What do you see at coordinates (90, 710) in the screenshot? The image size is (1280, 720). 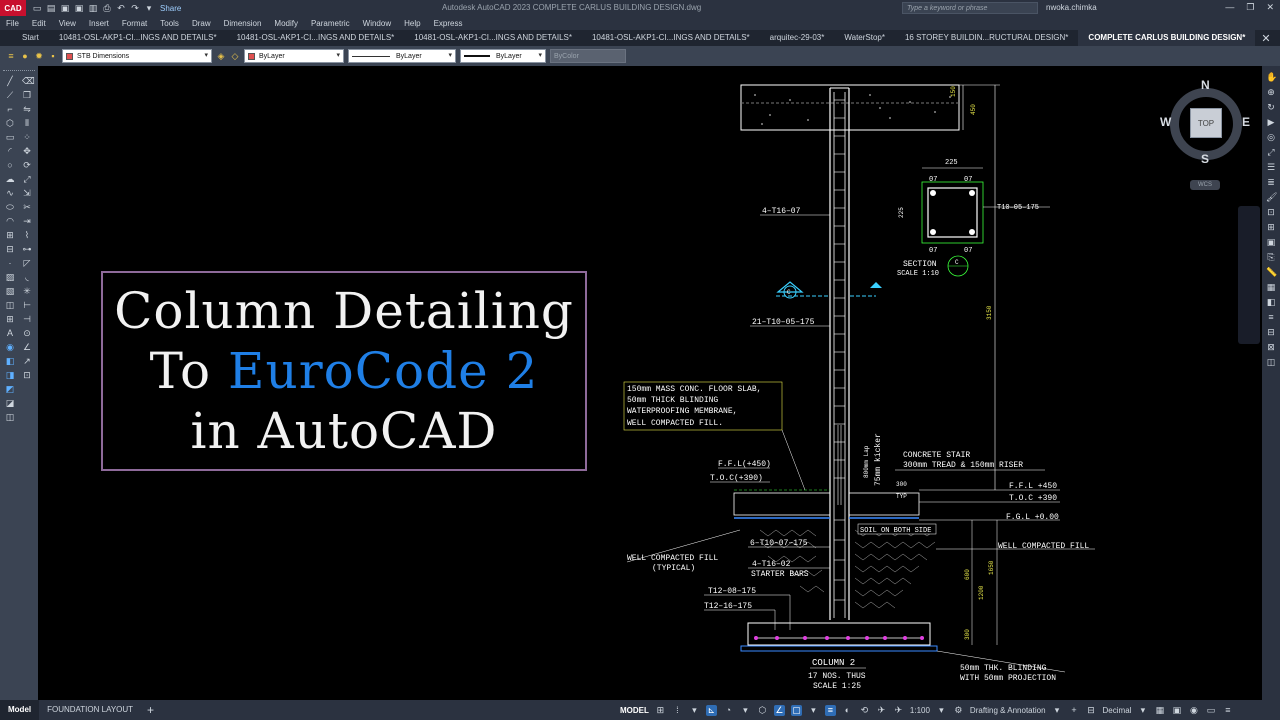 I see `tab-foundation-layout: FOUNDATION LAYOUT` at bounding box center [90, 710].